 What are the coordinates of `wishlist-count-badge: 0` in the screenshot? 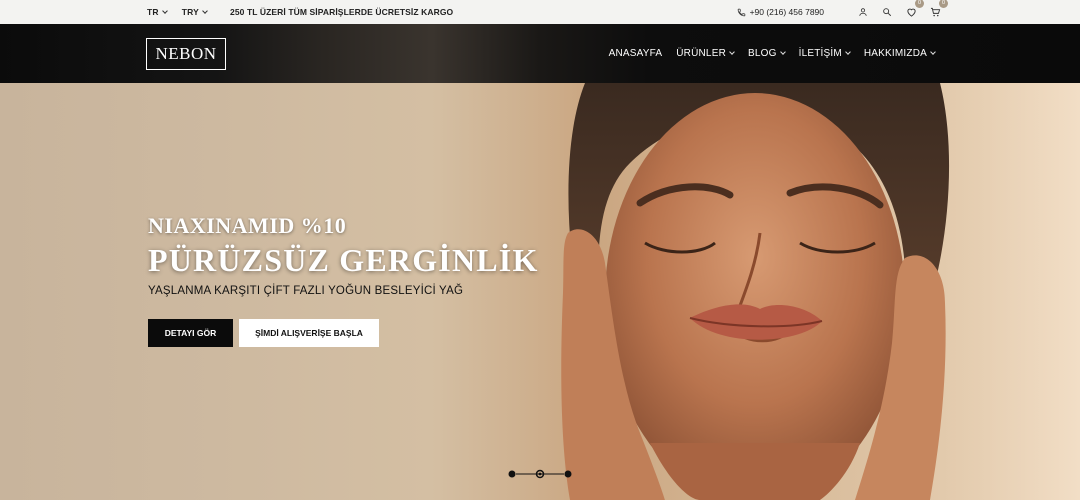 It's located at (919, 4).